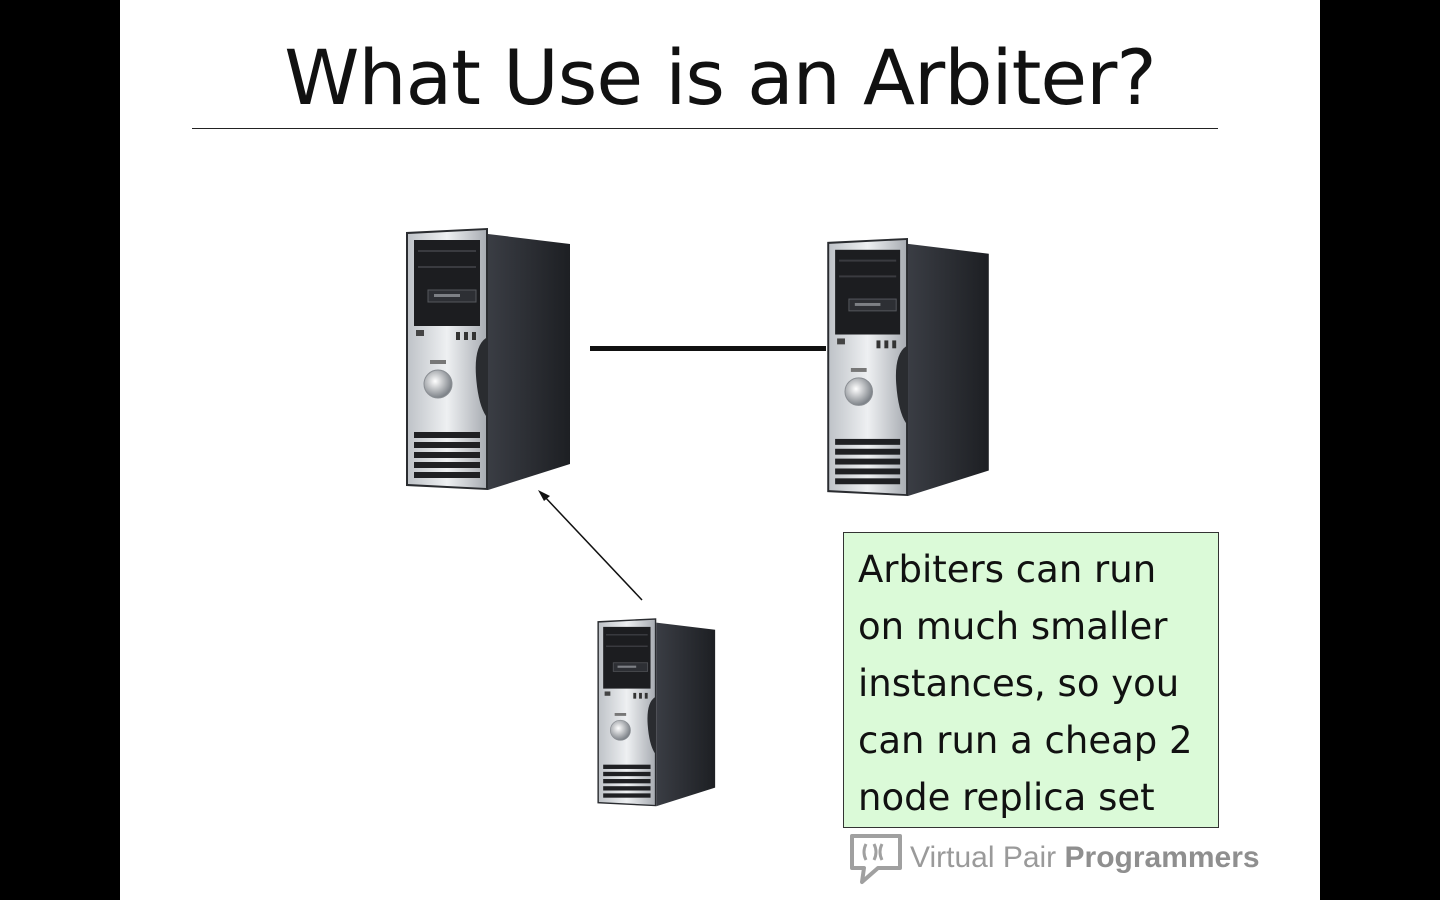 The width and height of the screenshot is (1440, 900). Describe the element at coordinates (1006, 797) in the screenshot. I see `callout-line: node replica set` at that location.